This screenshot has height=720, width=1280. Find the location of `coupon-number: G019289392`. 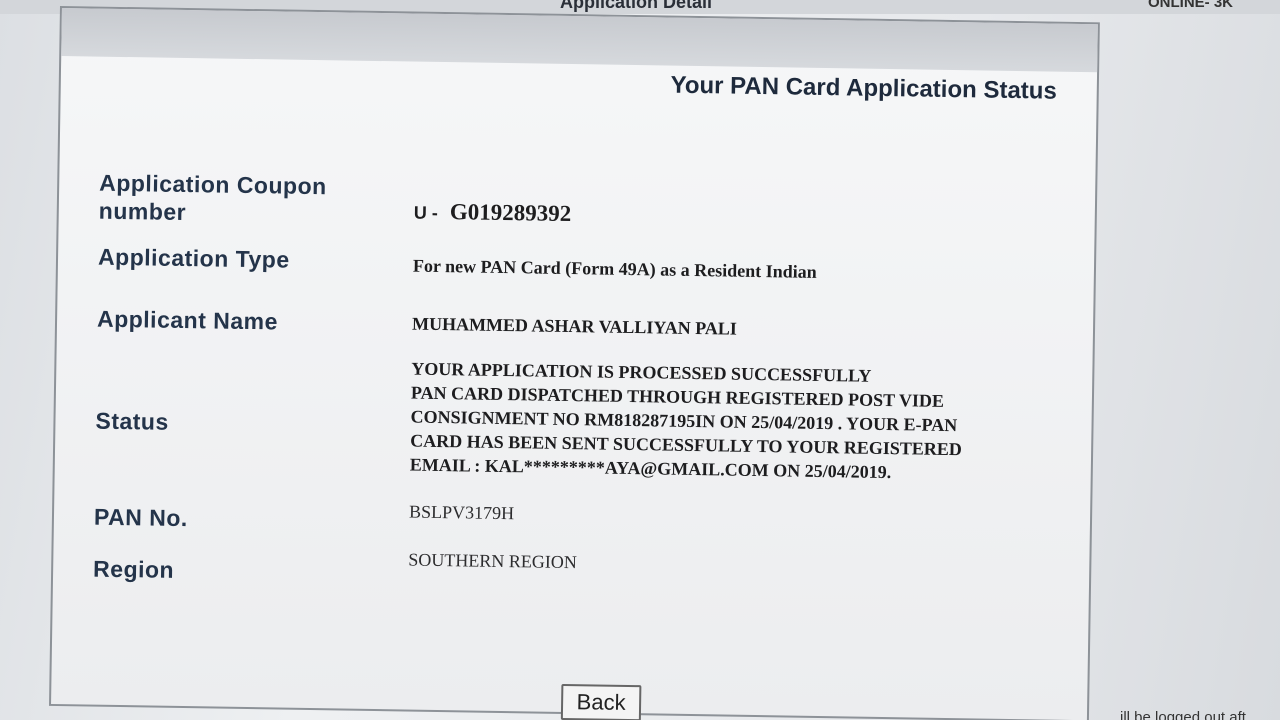

coupon-number: G019289392 is located at coordinates (510, 213).